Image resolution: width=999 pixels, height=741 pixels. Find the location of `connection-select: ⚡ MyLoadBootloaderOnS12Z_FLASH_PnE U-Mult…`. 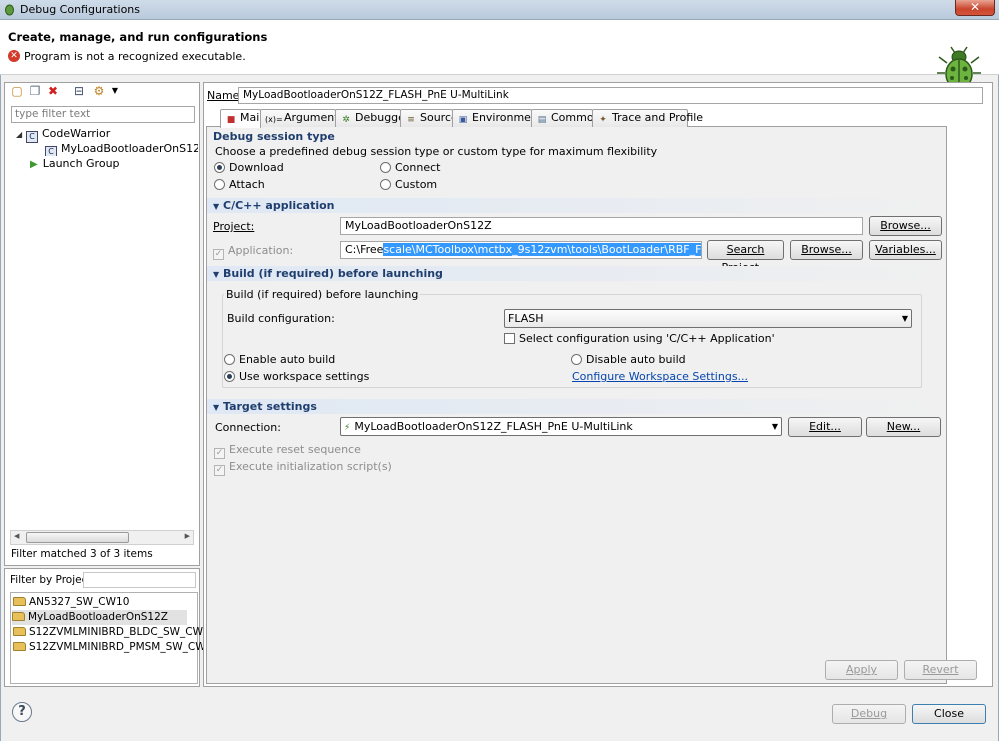

connection-select: ⚡ MyLoadBootloaderOnS12Z_FLASH_PnE U-Mult… is located at coordinates (561, 426).